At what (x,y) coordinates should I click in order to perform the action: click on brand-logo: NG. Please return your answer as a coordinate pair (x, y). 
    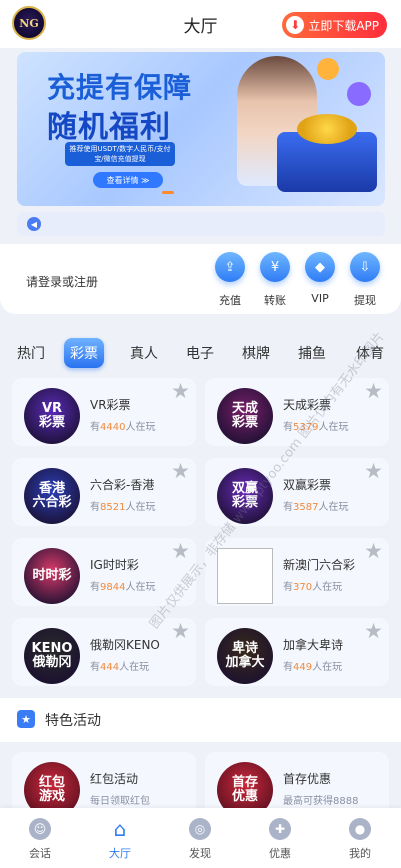
    Looking at the image, I should click on (29, 23).